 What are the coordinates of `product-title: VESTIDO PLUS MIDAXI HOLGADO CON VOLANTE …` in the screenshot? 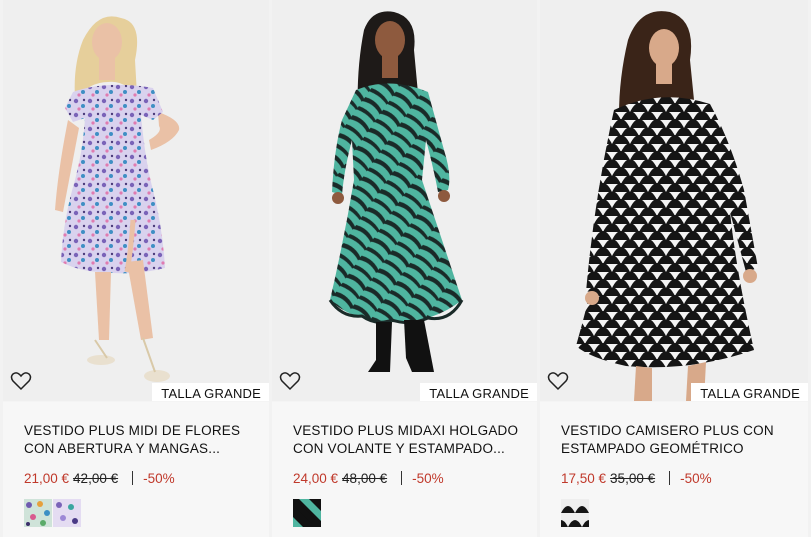 It's located at (410, 440).